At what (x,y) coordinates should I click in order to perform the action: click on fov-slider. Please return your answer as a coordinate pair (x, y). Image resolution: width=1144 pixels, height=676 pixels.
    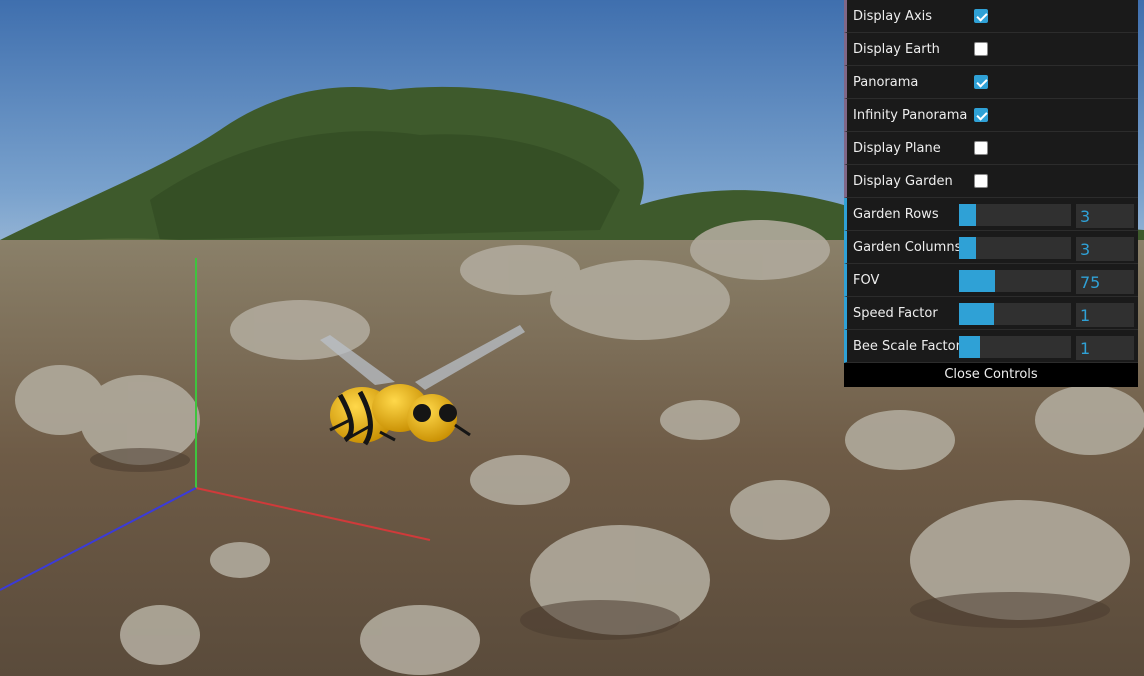
    Looking at the image, I should click on (1015, 281).